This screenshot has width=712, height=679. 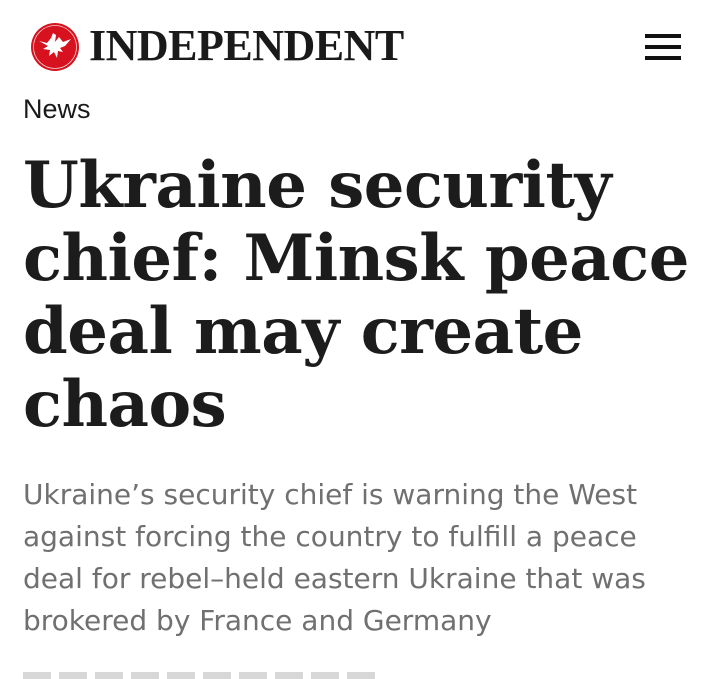 What do you see at coordinates (203, 675) in the screenshot?
I see `byline-cutoff` at bounding box center [203, 675].